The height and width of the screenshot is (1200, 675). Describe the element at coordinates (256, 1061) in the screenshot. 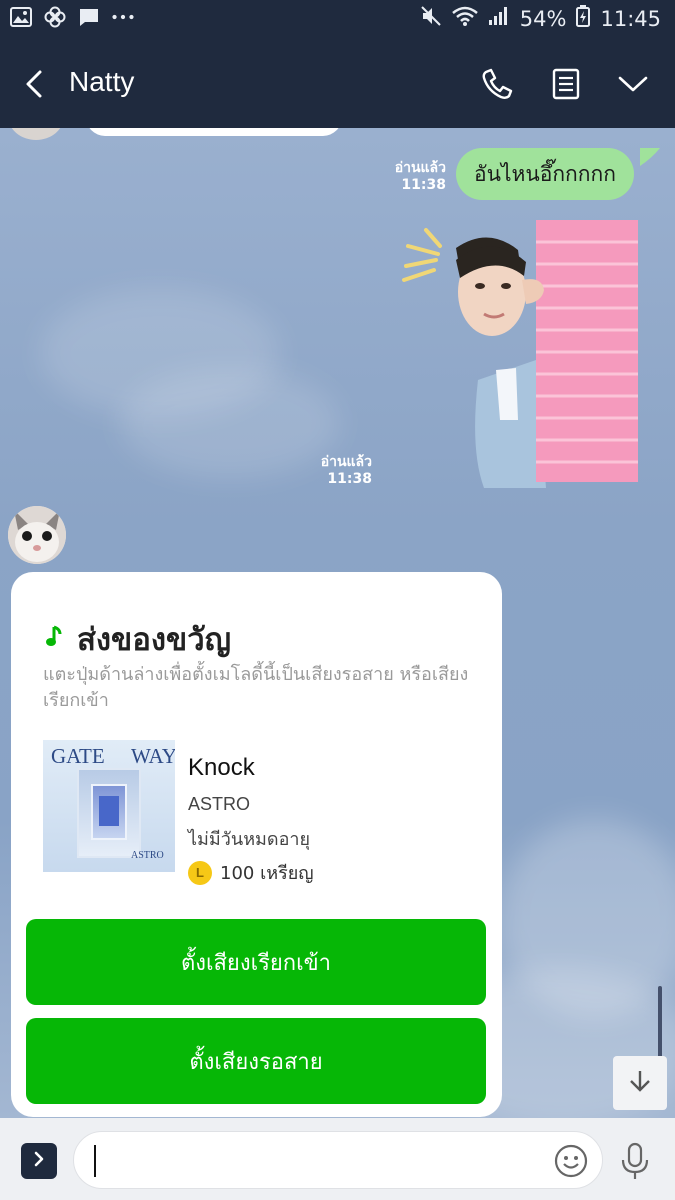

I see `set-ringback-button: ตั้งเสียงรอสาย` at that location.